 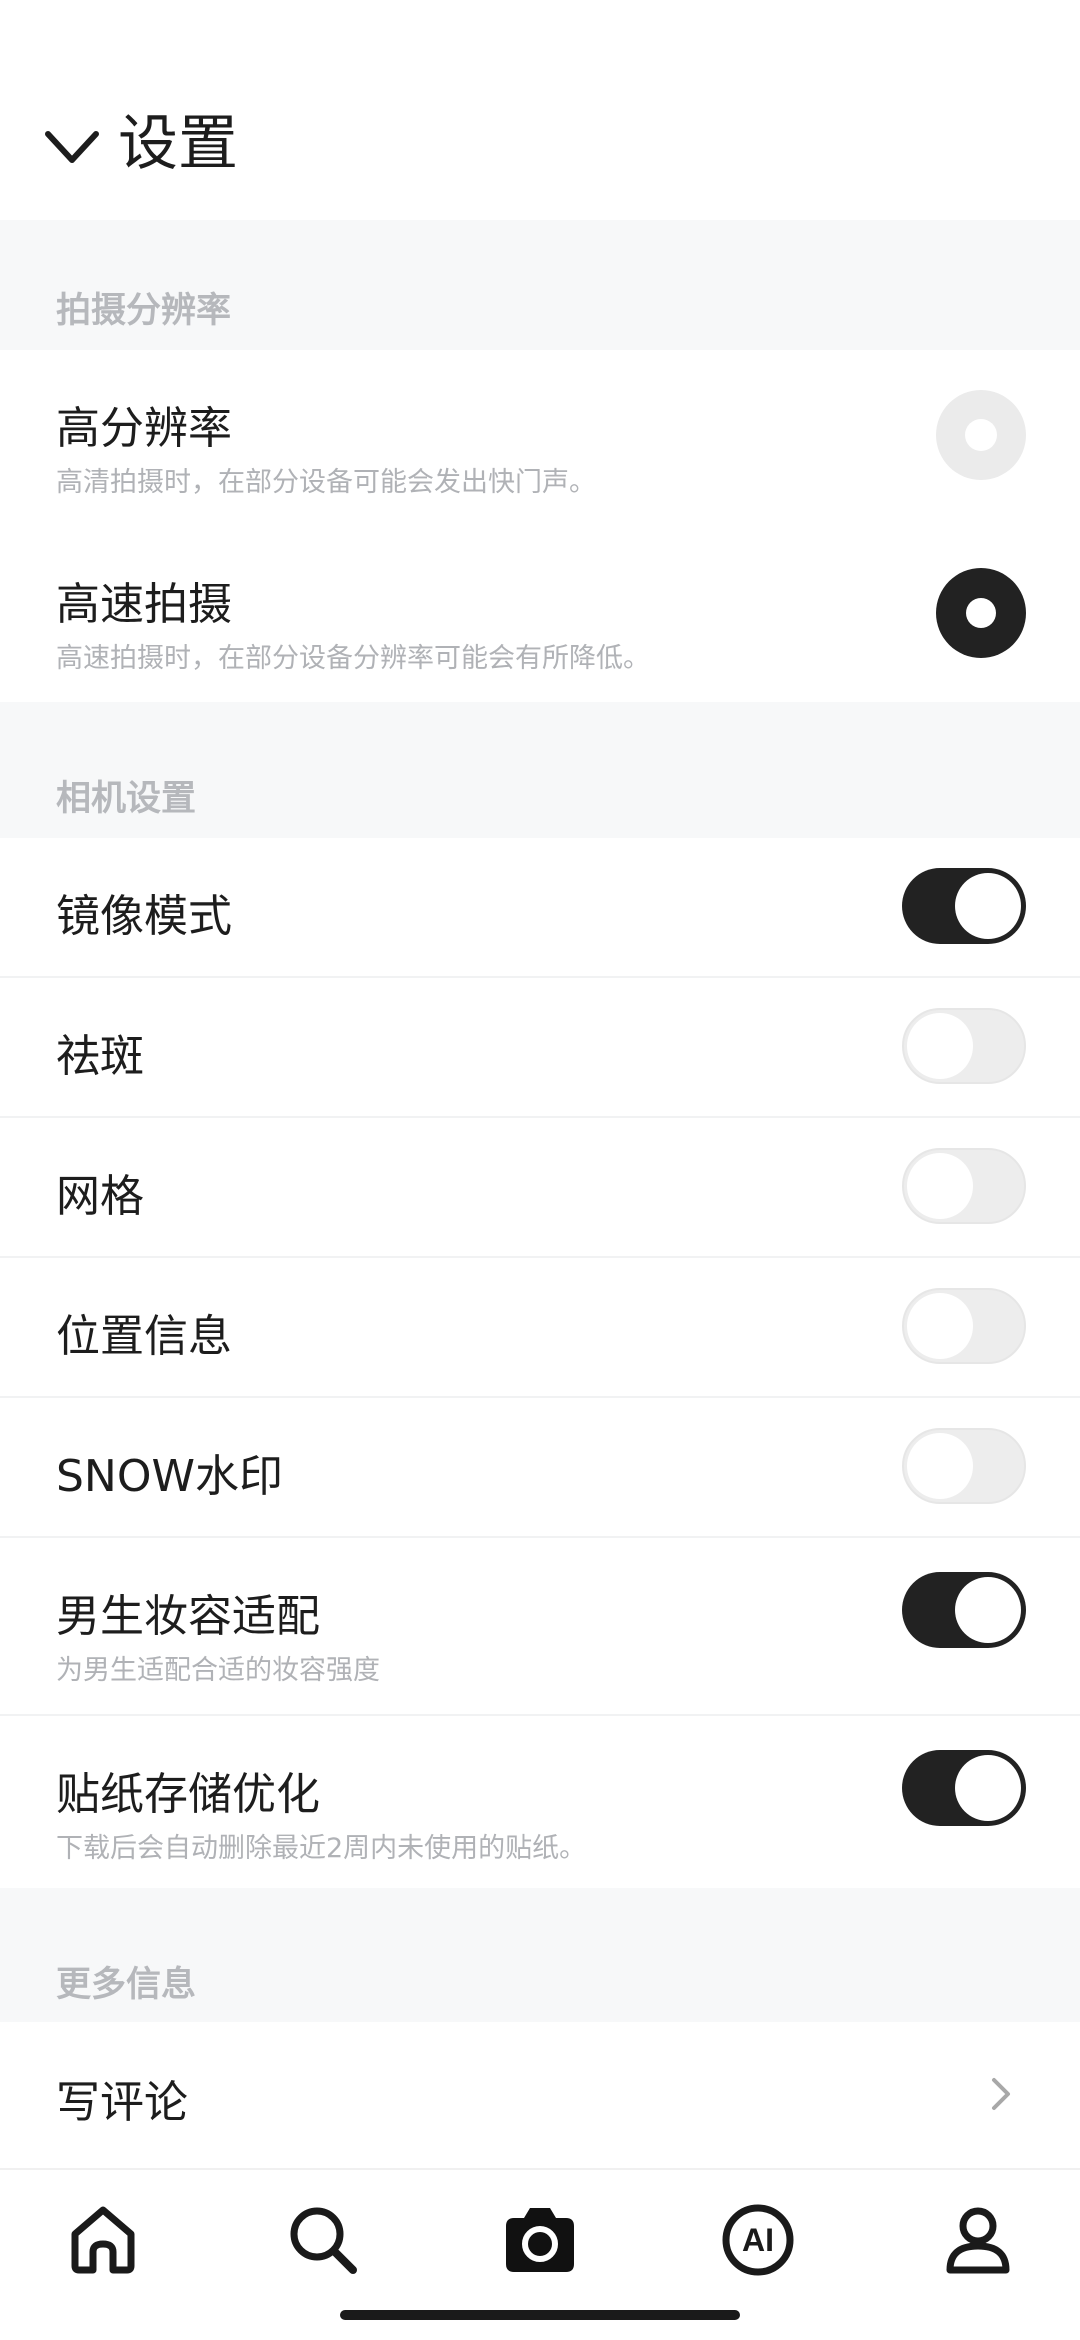 What do you see at coordinates (72, 148) in the screenshot?
I see `chevron-down-icon` at bounding box center [72, 148].